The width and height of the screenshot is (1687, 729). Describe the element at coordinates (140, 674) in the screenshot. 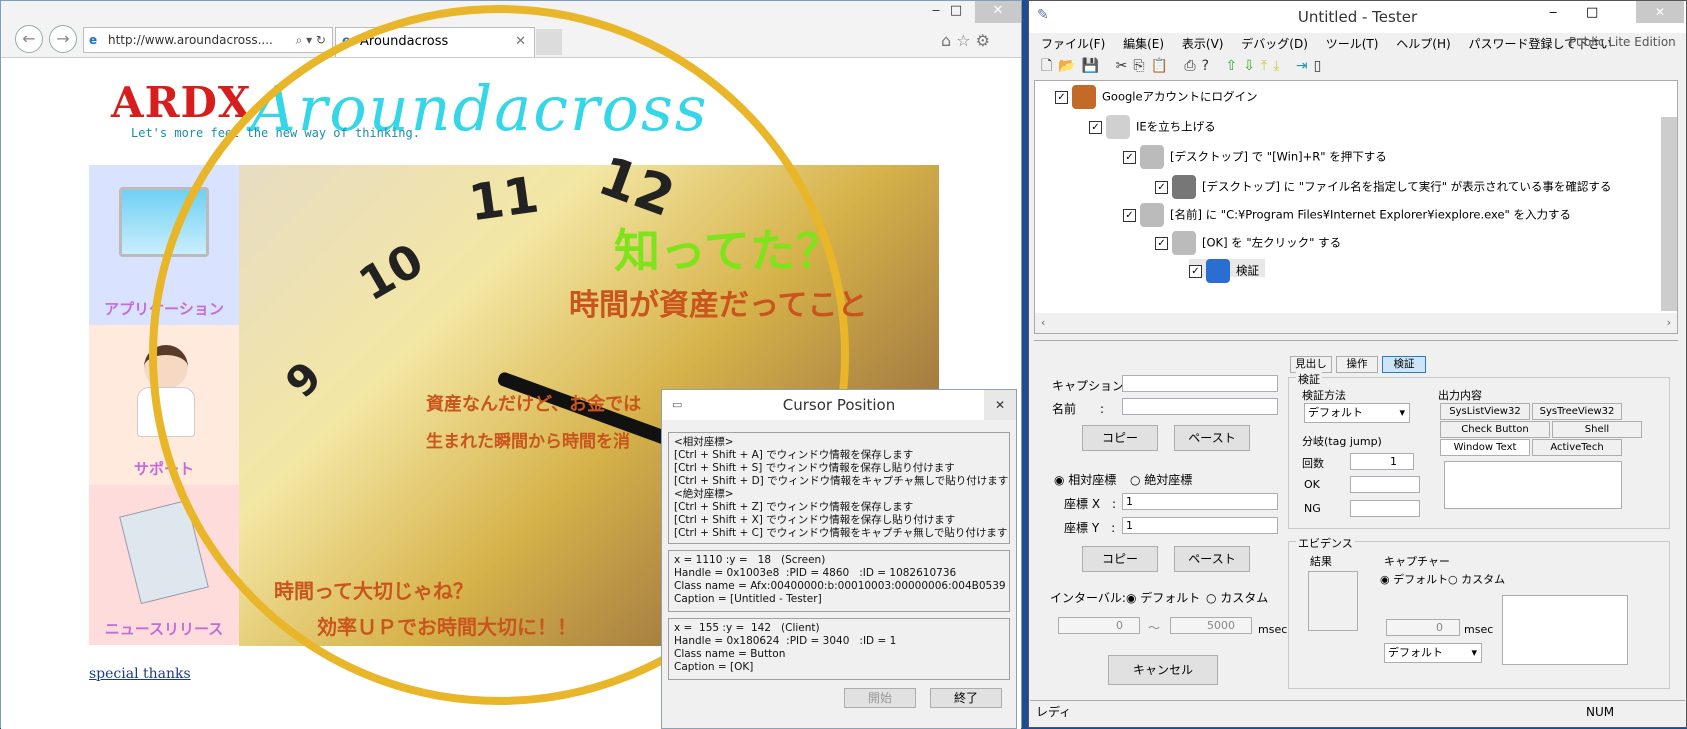

I see `special-thanks-link: special thanks` at that location.